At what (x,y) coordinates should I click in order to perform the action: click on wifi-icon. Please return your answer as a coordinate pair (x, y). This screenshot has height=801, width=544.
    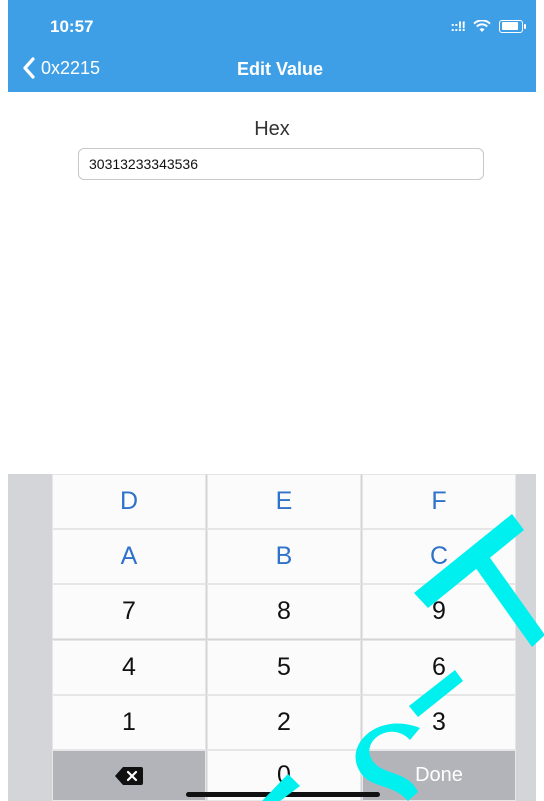
    Looking at the image, I should click on (482, 25).